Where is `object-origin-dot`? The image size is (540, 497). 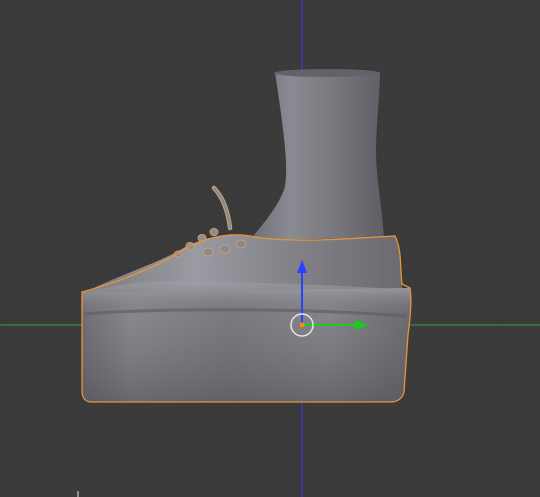 object-origin-dot is located at coordinates (302, 325).